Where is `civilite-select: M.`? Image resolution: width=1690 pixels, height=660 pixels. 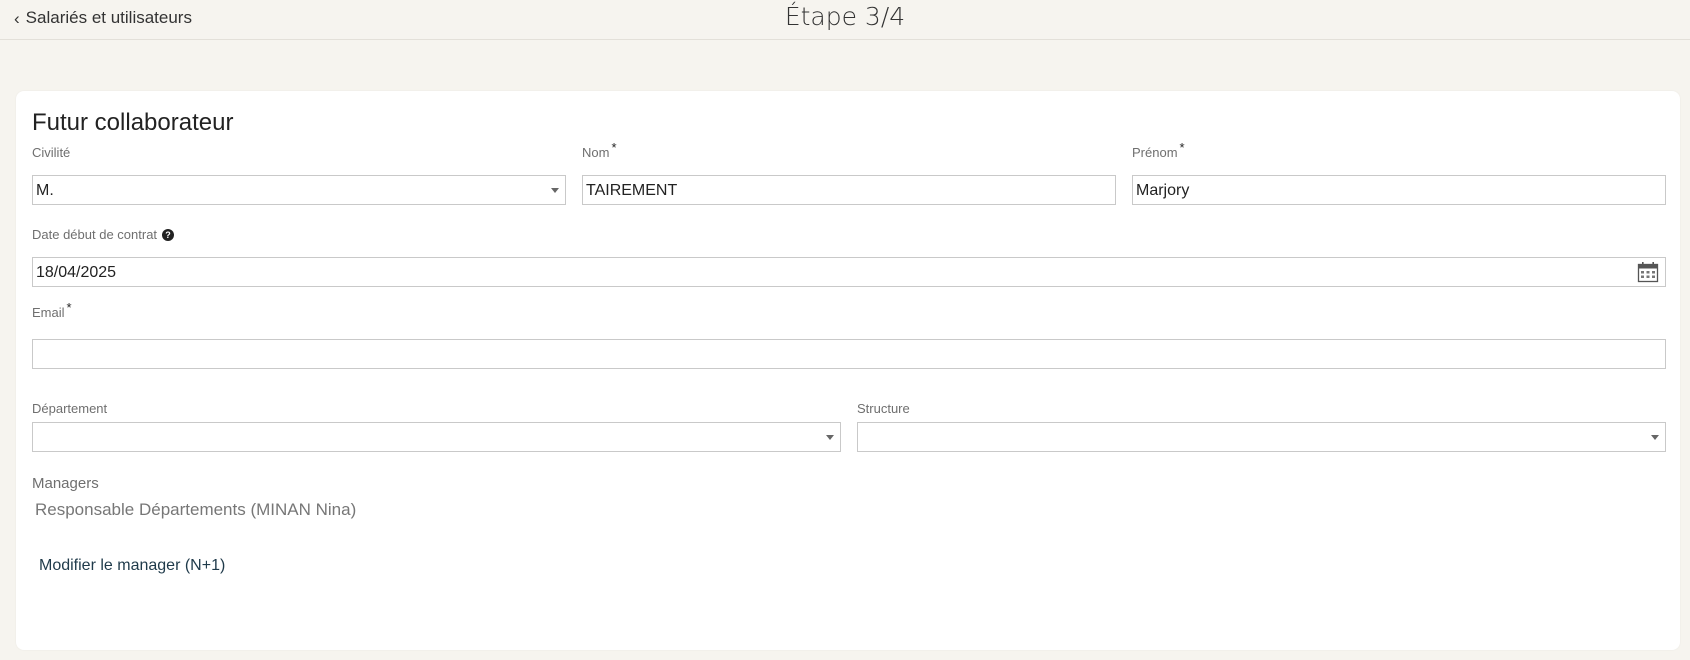
civilite-select: M. is located at coordinates (299, 190).